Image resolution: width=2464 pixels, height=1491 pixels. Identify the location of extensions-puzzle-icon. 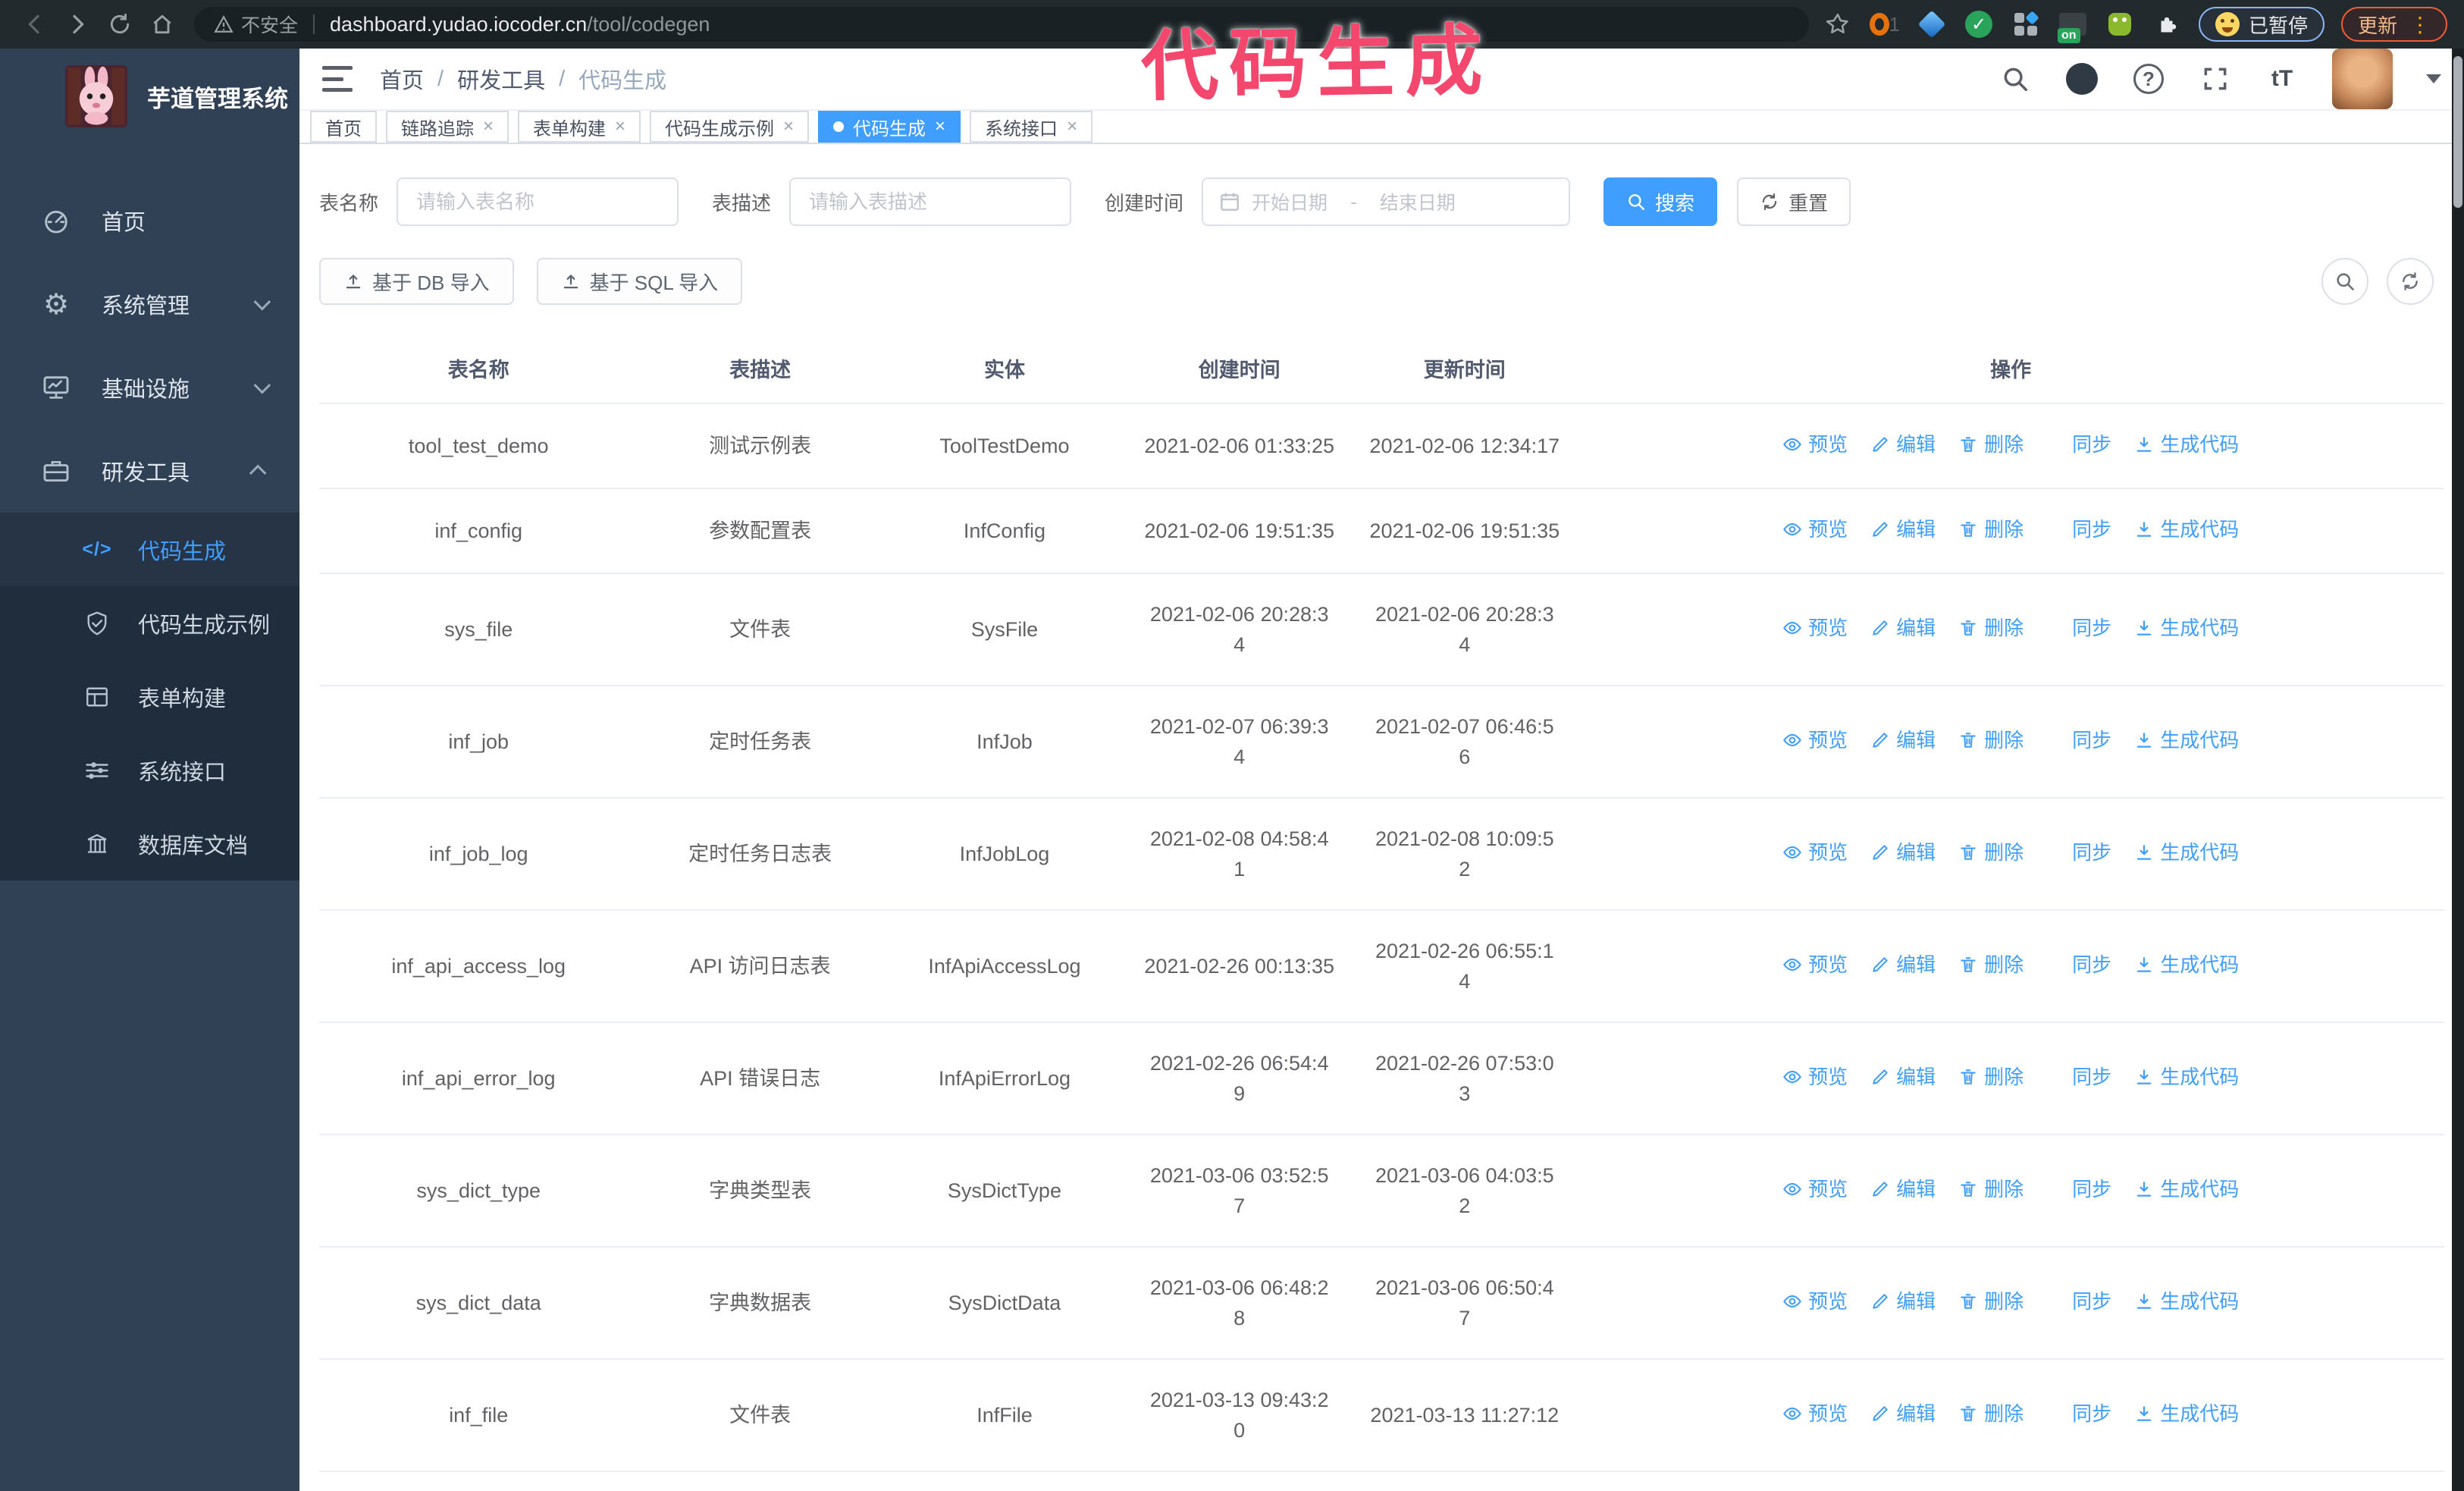
(2167, 24).